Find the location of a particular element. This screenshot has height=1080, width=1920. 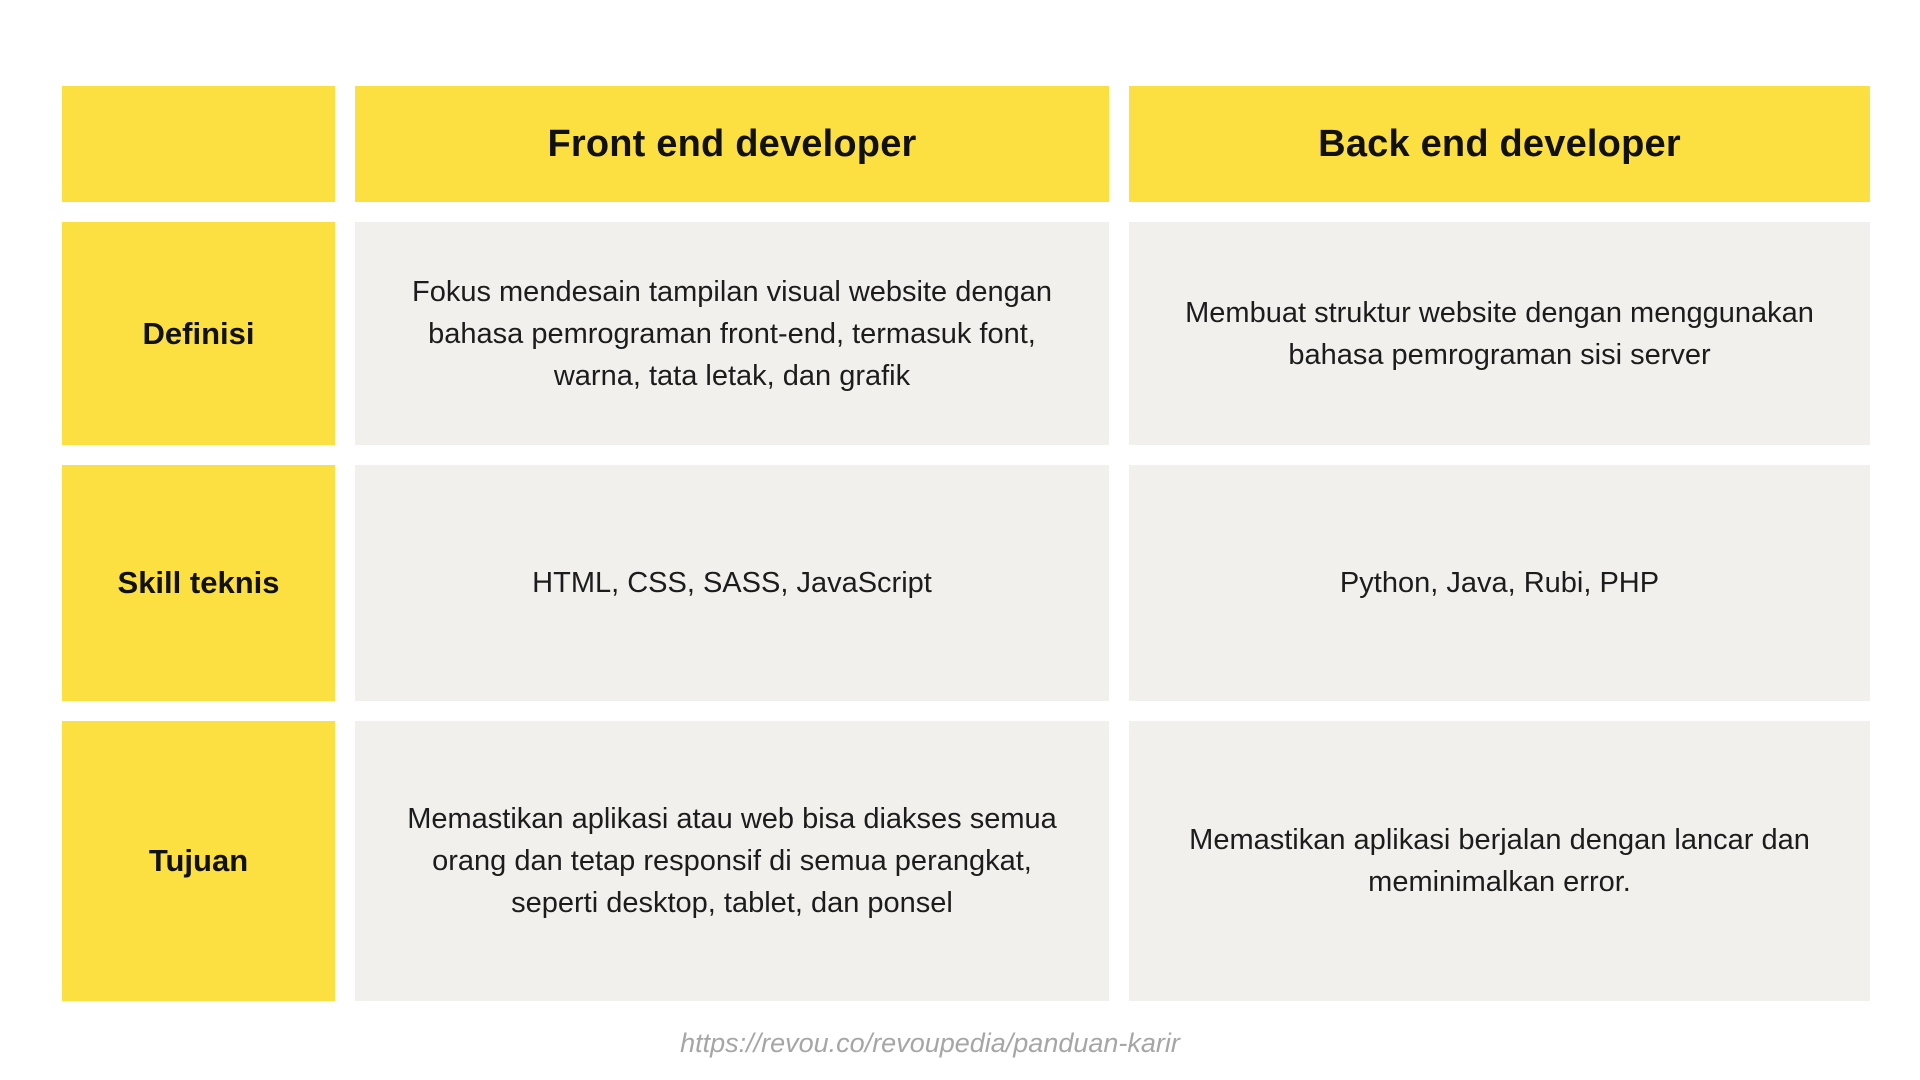

row-label-skill-teknis: Skill teknis is located at coordinates (198, 583).